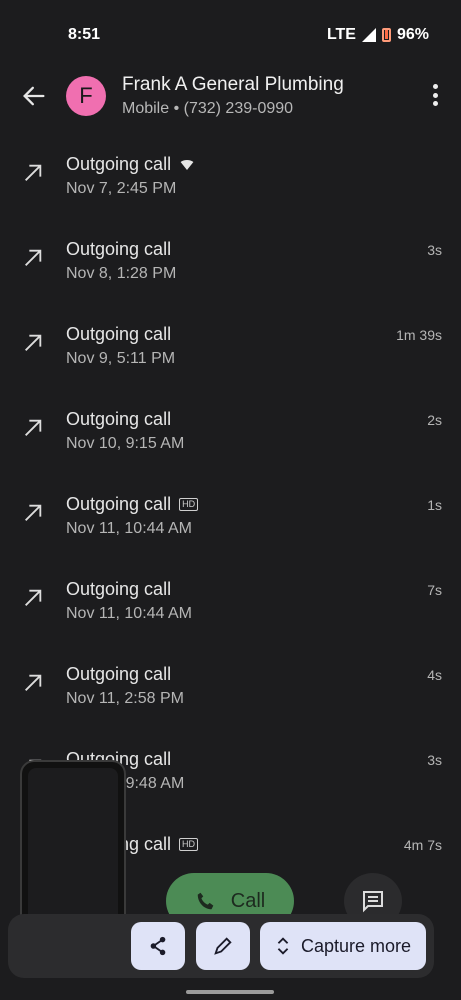  Describe the element at coordinates (84, 34) in the screenshot. I see `status-time: 8:51` at that location.